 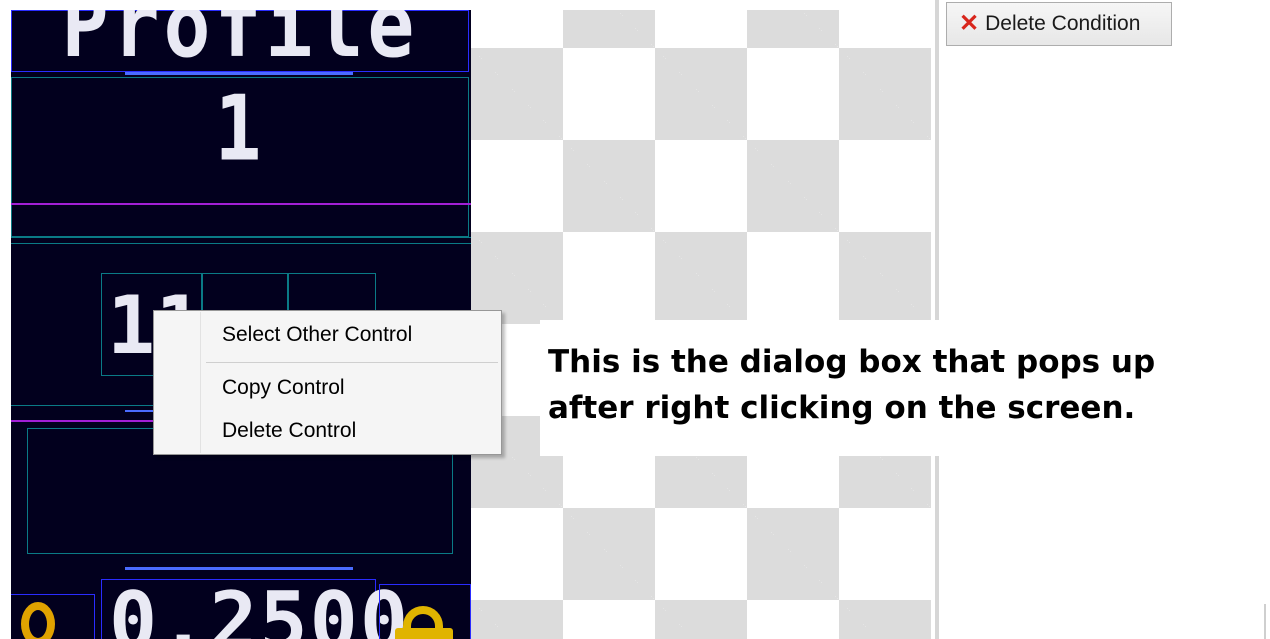 What do you see at coordinates (327, 335) in the screenshot?
I see `menu-item-select-other-control: Select Other Control` at bounding box center [327, 335].